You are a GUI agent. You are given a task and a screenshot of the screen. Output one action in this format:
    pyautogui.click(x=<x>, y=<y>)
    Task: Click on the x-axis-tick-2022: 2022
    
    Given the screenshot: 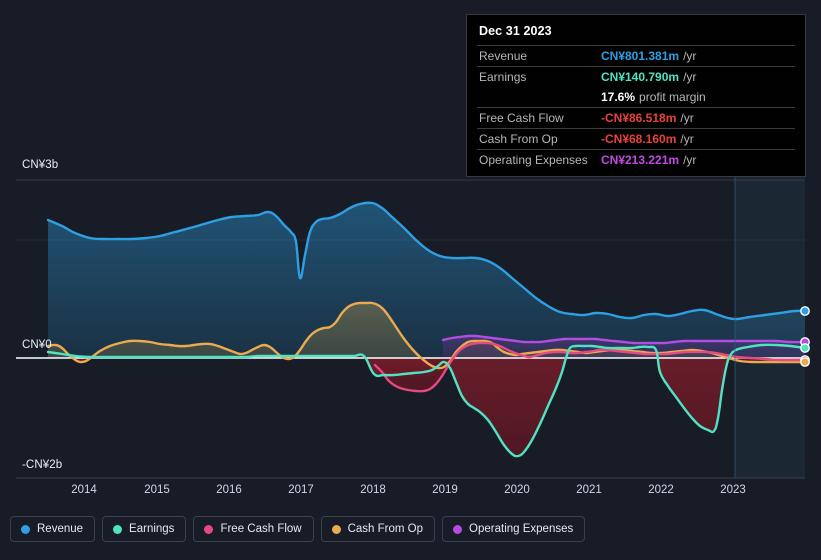 What is the action you would take?
    pyautogui.click(x=661, y=490)
    